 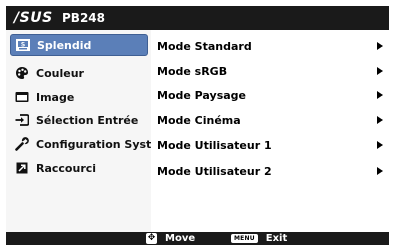 What do you see at coordinates (22, 144) in the screenshot?
I see `wrench-icon` at bounding box center [22, 144].